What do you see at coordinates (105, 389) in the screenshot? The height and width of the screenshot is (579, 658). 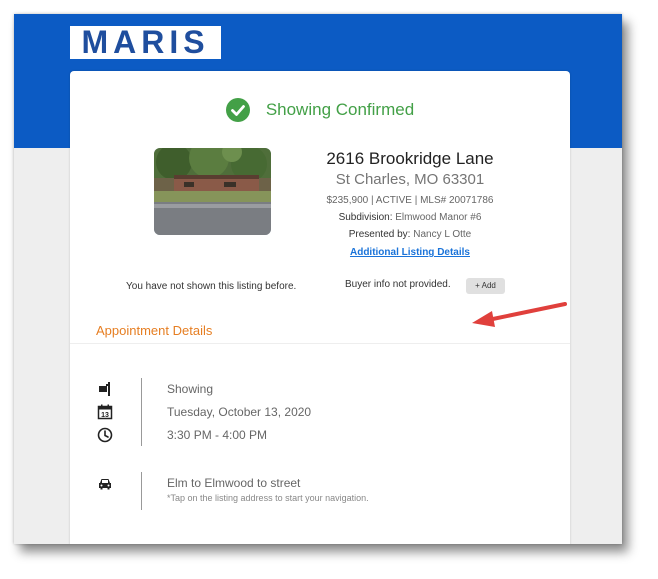 I see `sign-post-icon` at bounding box center [105, 389].